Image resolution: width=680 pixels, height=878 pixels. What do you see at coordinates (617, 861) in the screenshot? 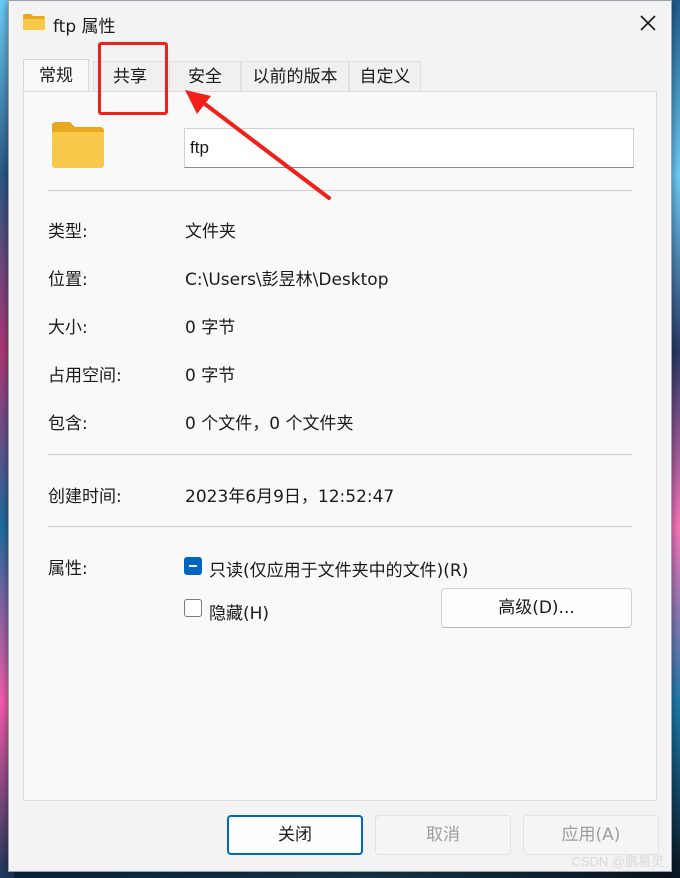
I see `watermark-text: CSDN @鹏易灵` at bounding box center [617, 861].